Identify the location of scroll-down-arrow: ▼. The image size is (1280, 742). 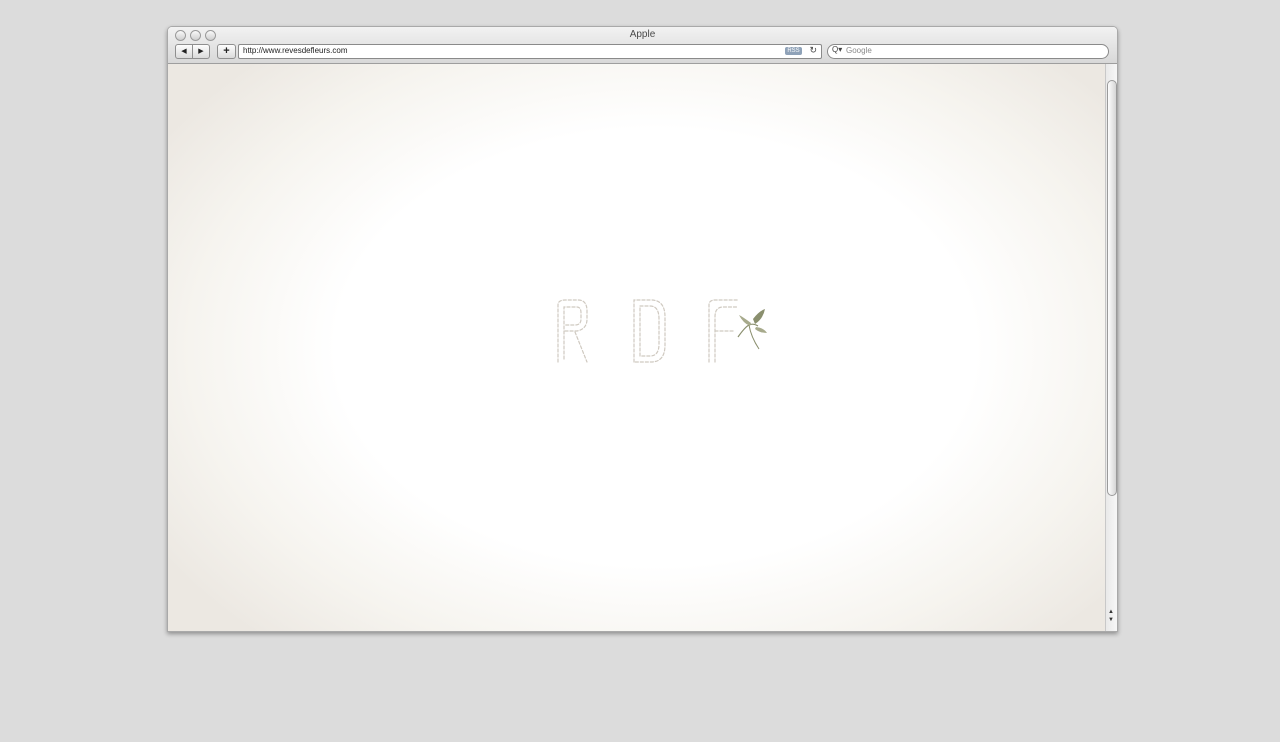
(1111, 620).